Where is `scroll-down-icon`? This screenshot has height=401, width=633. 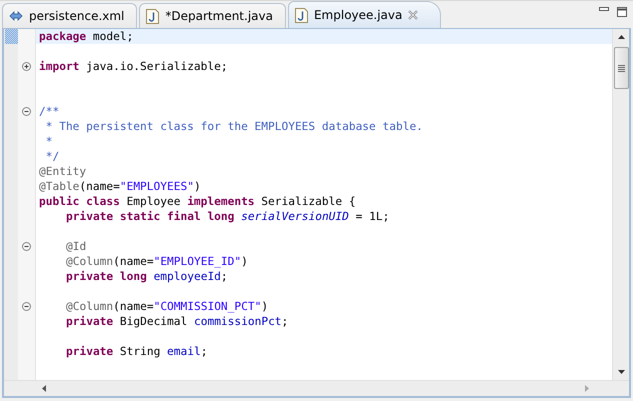
scroll-down-icon is located at coordinates (621, 372).